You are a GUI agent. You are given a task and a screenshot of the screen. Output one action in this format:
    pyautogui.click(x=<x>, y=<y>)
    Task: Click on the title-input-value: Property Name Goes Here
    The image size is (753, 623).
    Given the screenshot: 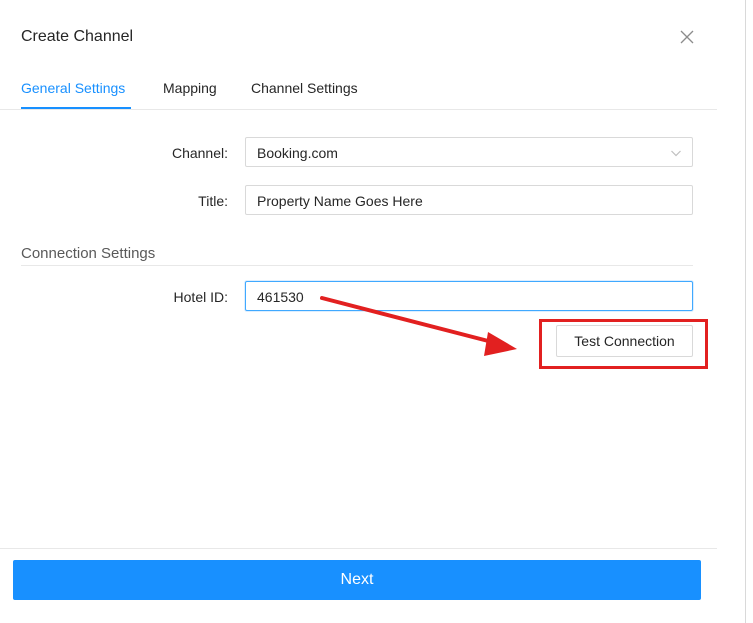 What is the action you would take?
    pyautogui.click(x=340, y=201)
    